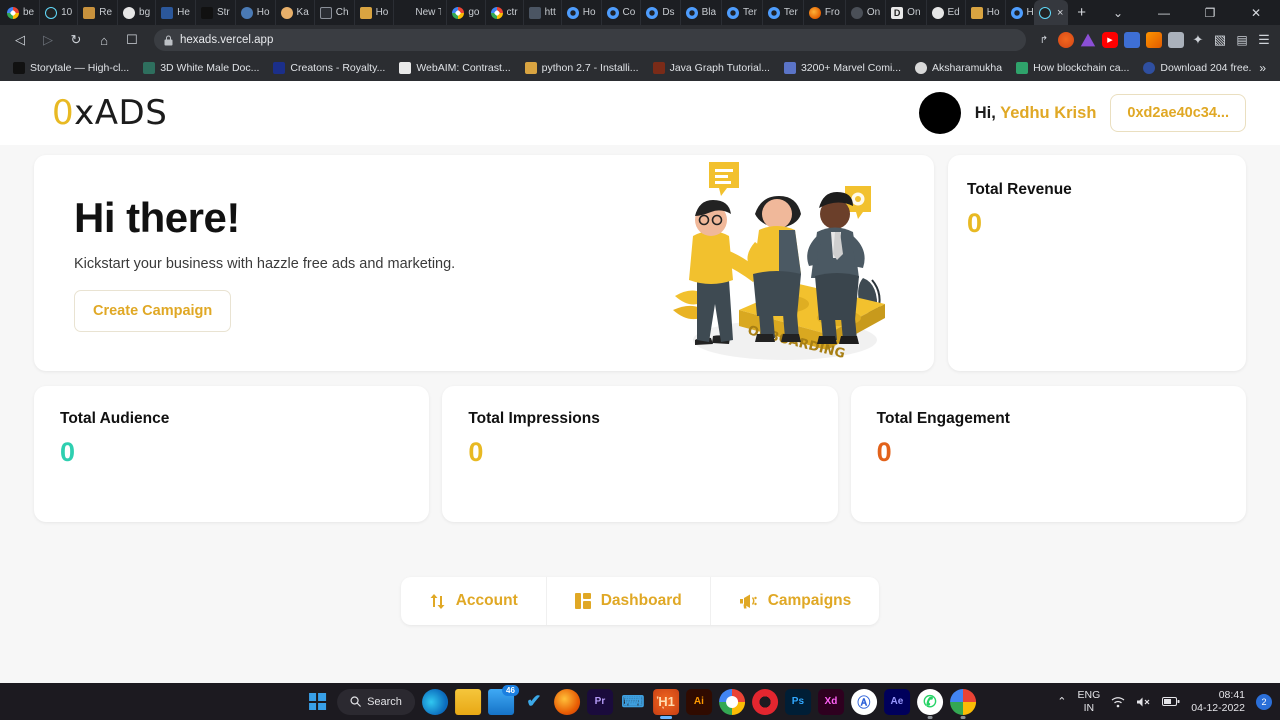  What do you see at coordinates (67, 12) in the screenshot?
I see `browser-tab-label: 10` at bounding box center [67, 12].